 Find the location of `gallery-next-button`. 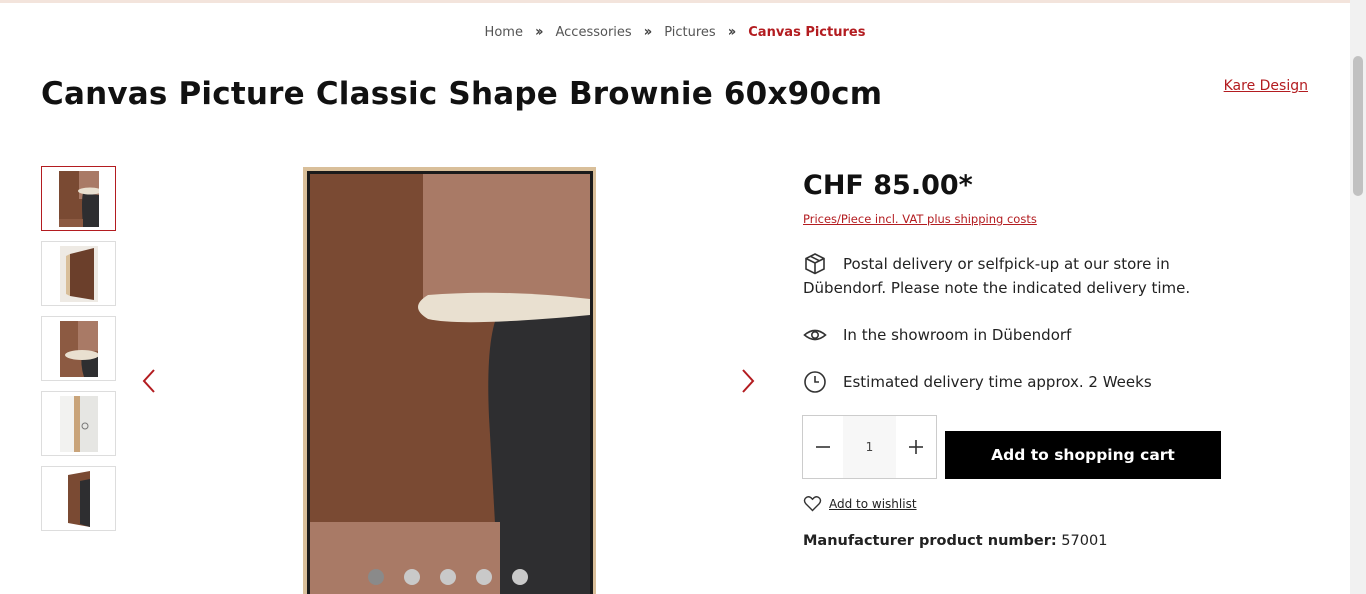

gallery-next-button is located at coordinates (748, 381).